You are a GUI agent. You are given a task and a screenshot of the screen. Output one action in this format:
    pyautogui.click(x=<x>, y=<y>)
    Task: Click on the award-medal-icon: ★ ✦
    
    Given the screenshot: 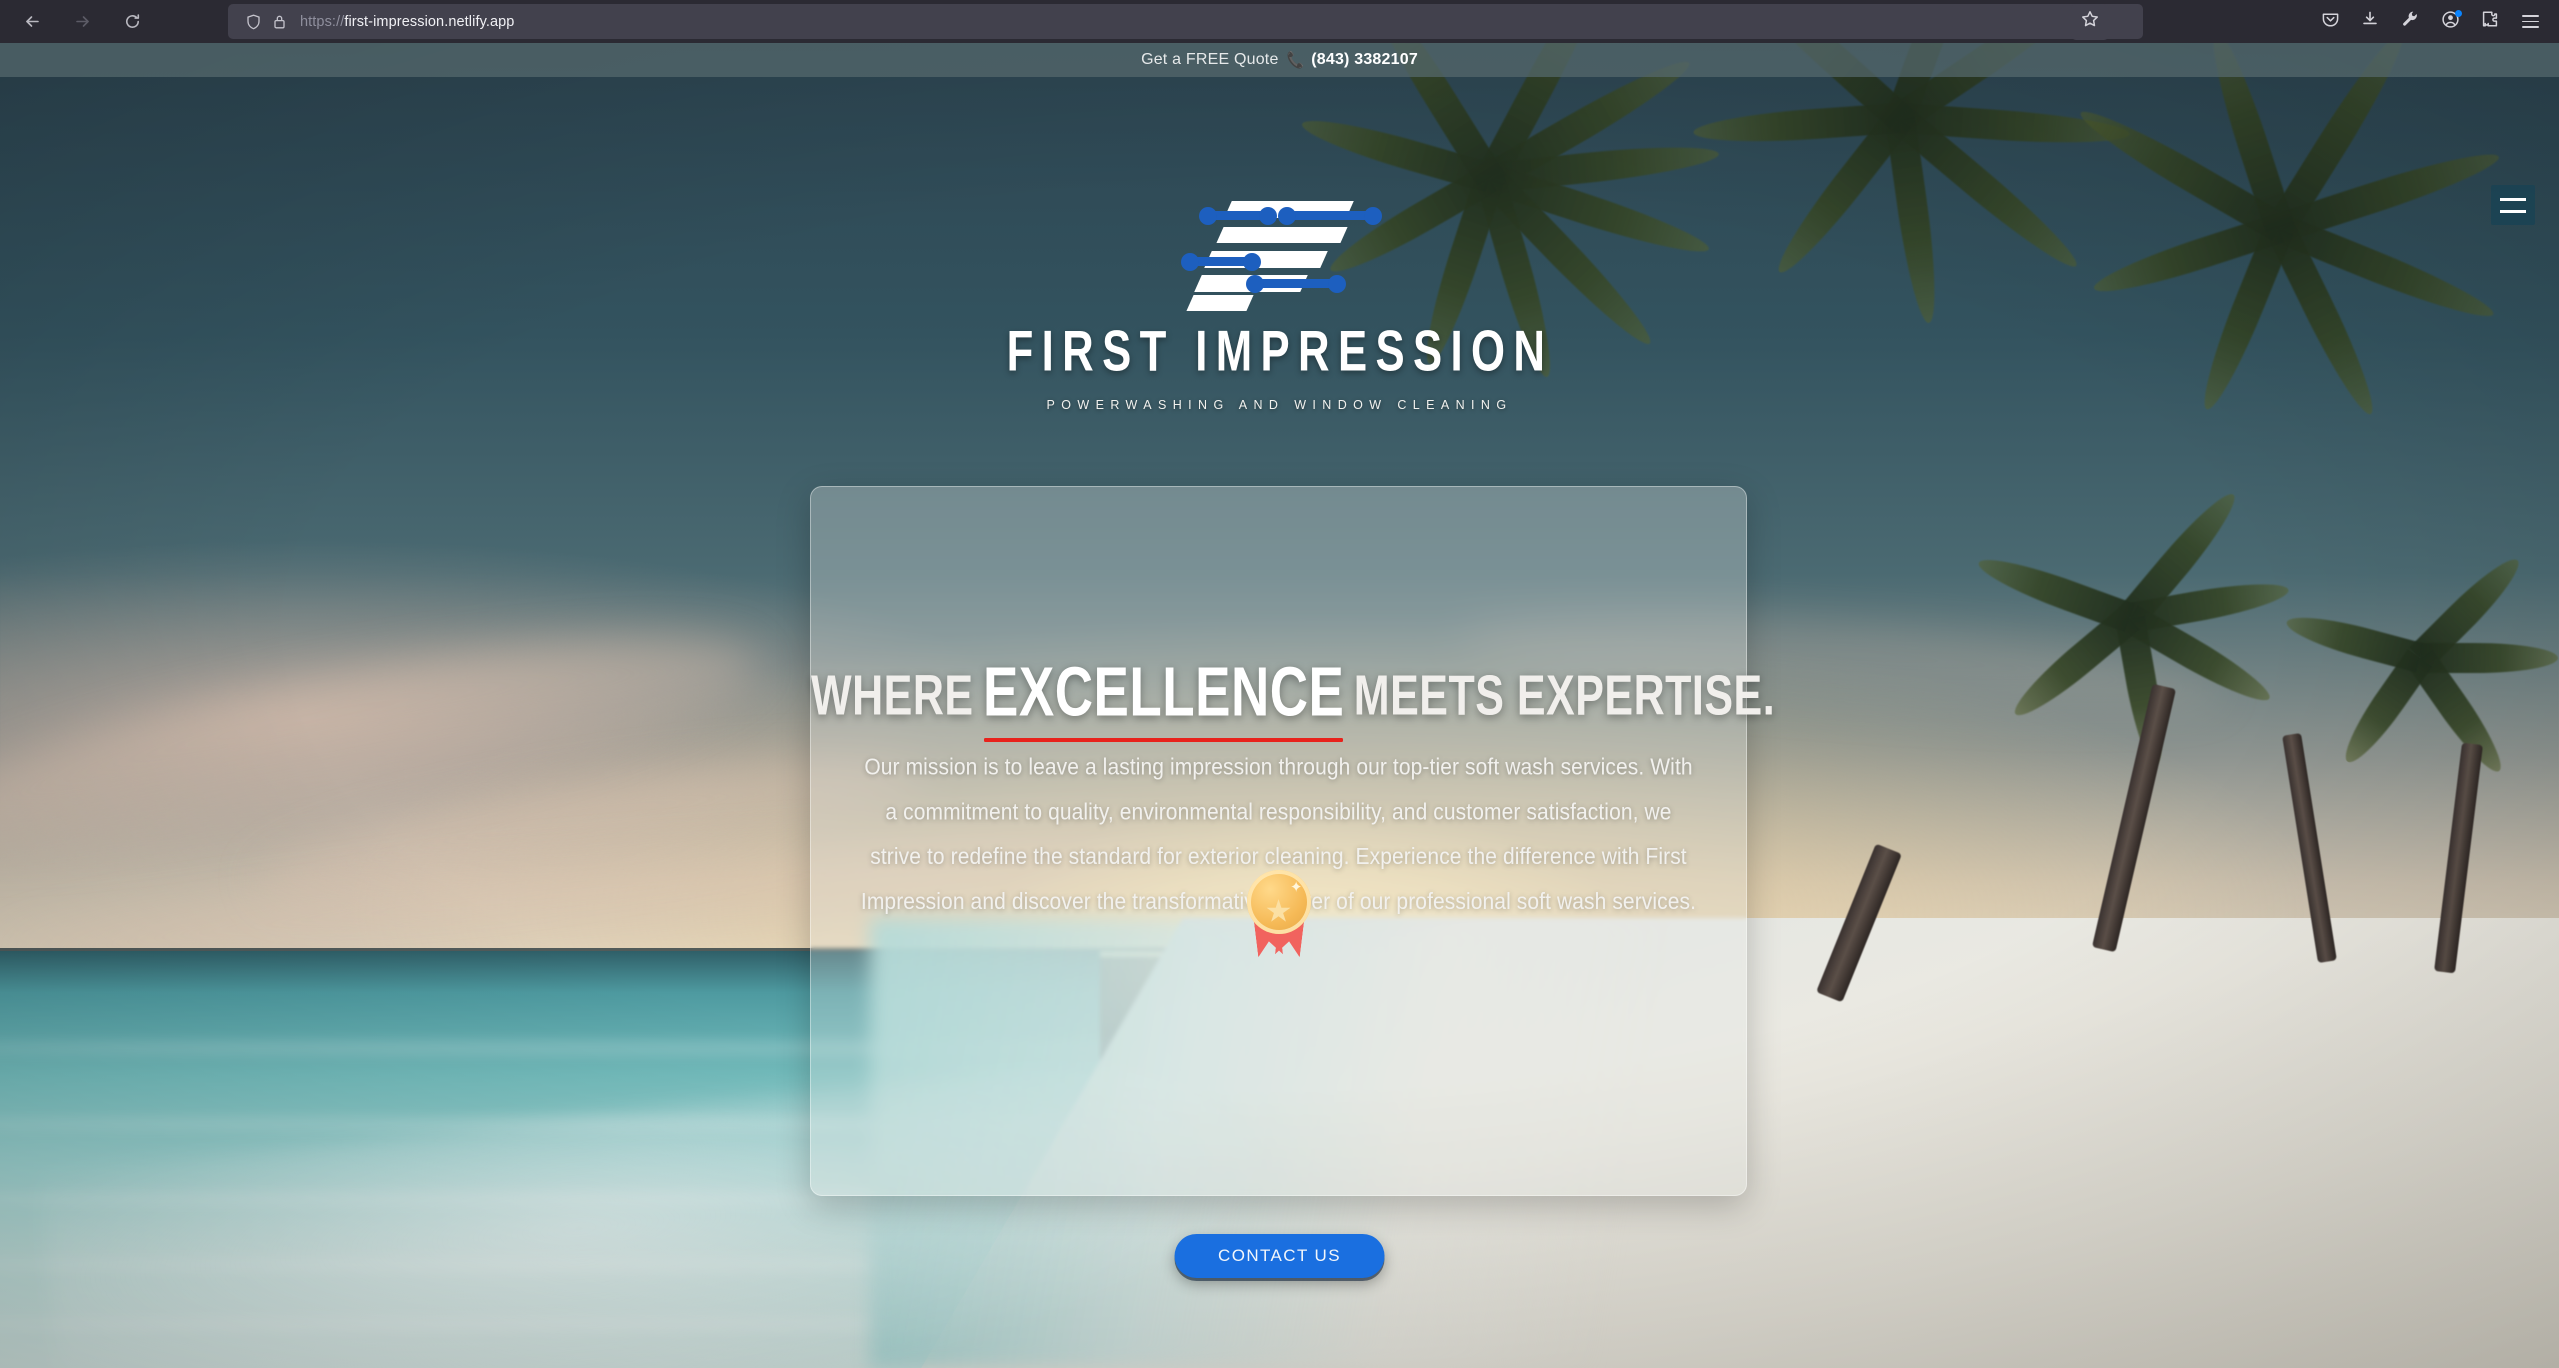 What is the action you would take?
    pyautogui.click(x=1279, y=909)
    